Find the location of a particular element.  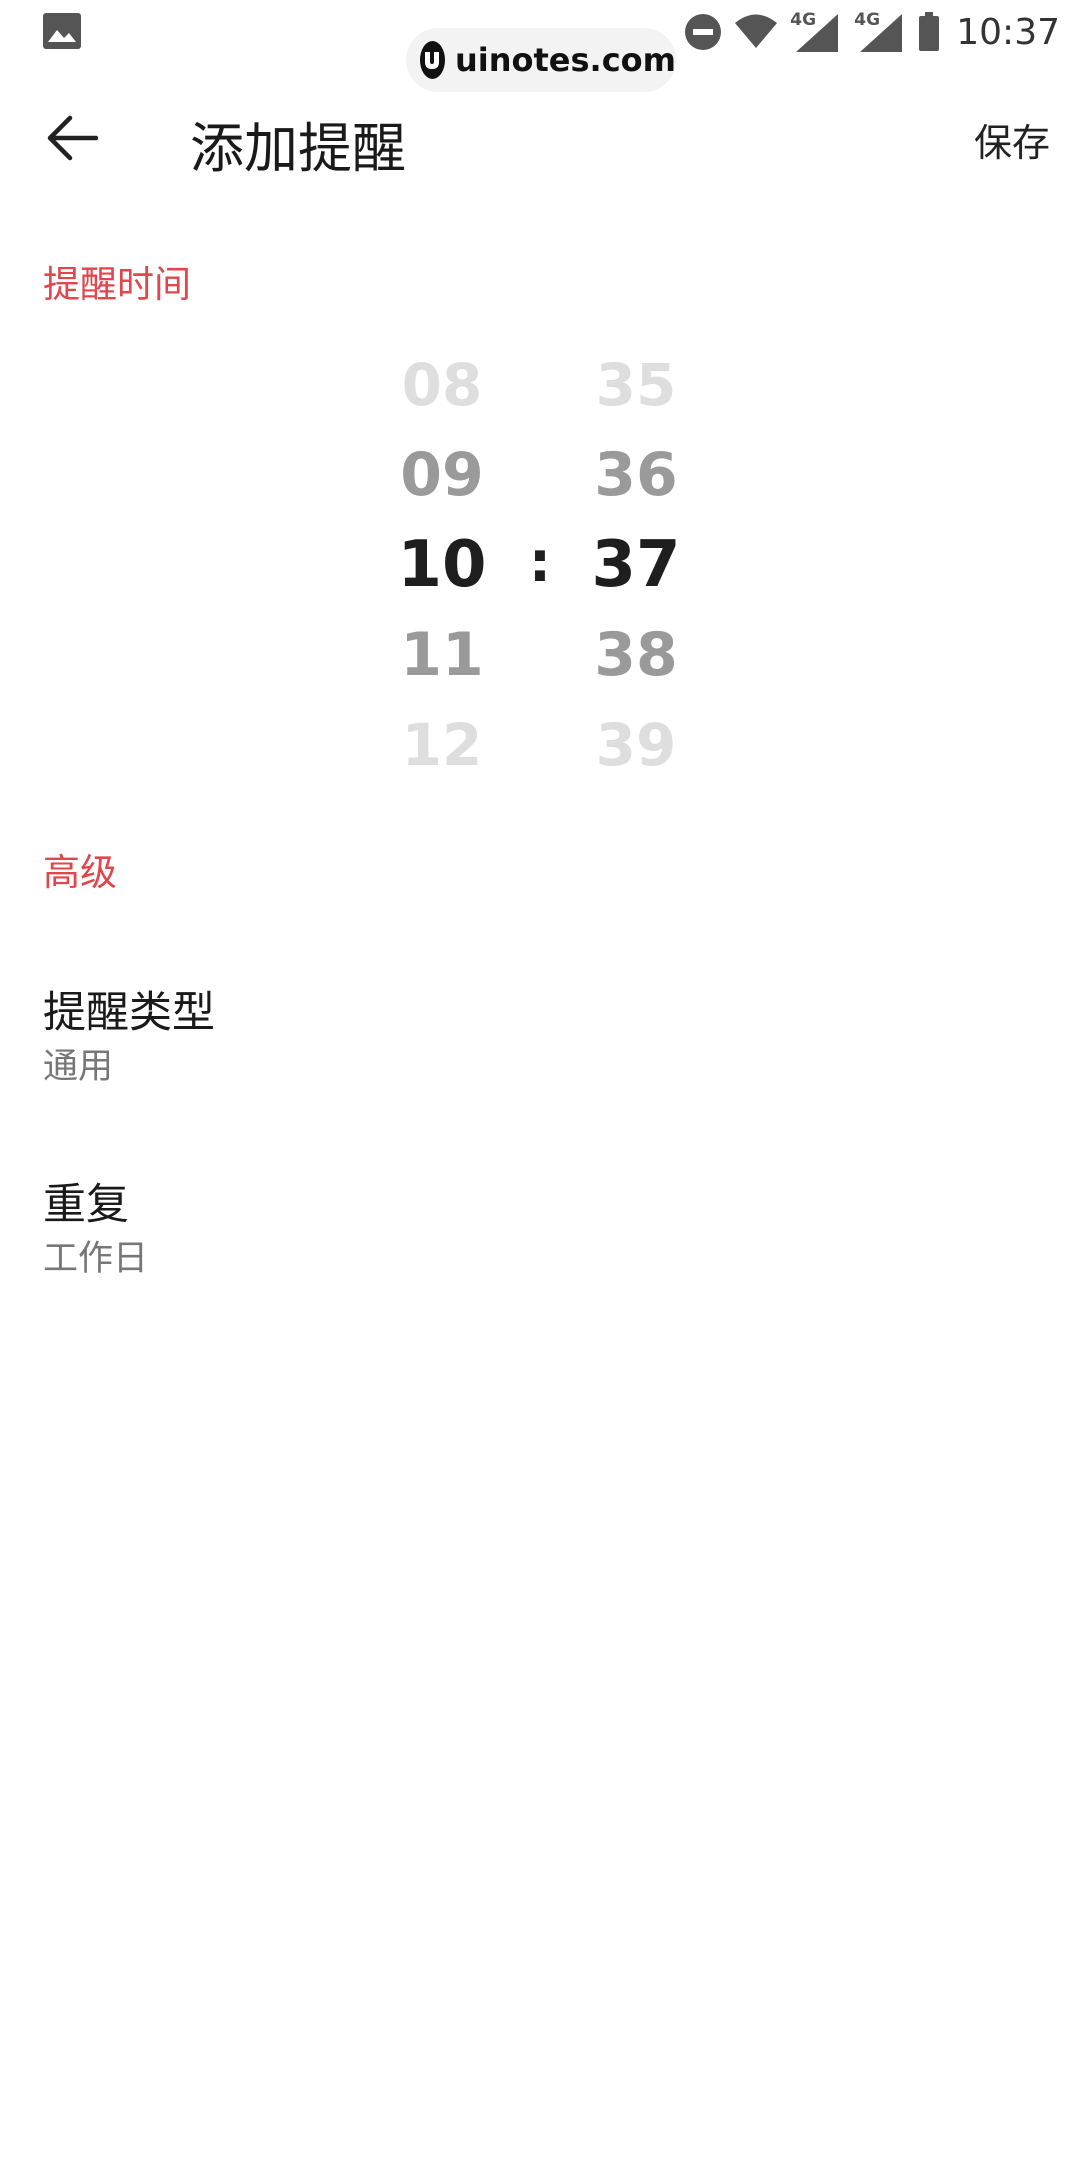

hour-option-selected: 10 is located at coordinates (442, 565).